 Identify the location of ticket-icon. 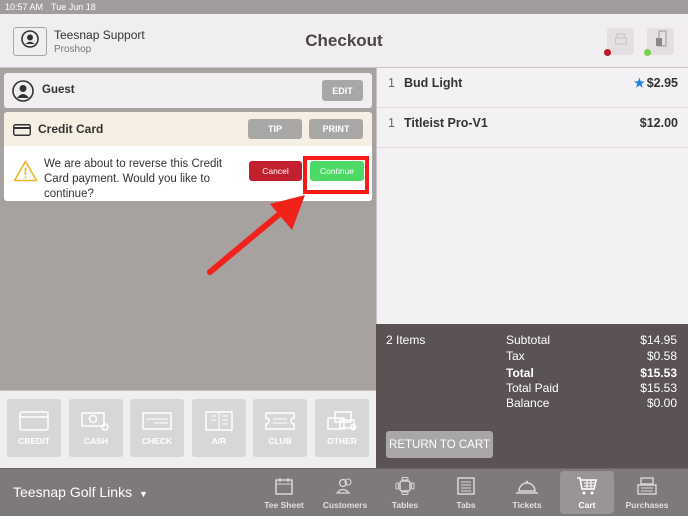
(280, 423).